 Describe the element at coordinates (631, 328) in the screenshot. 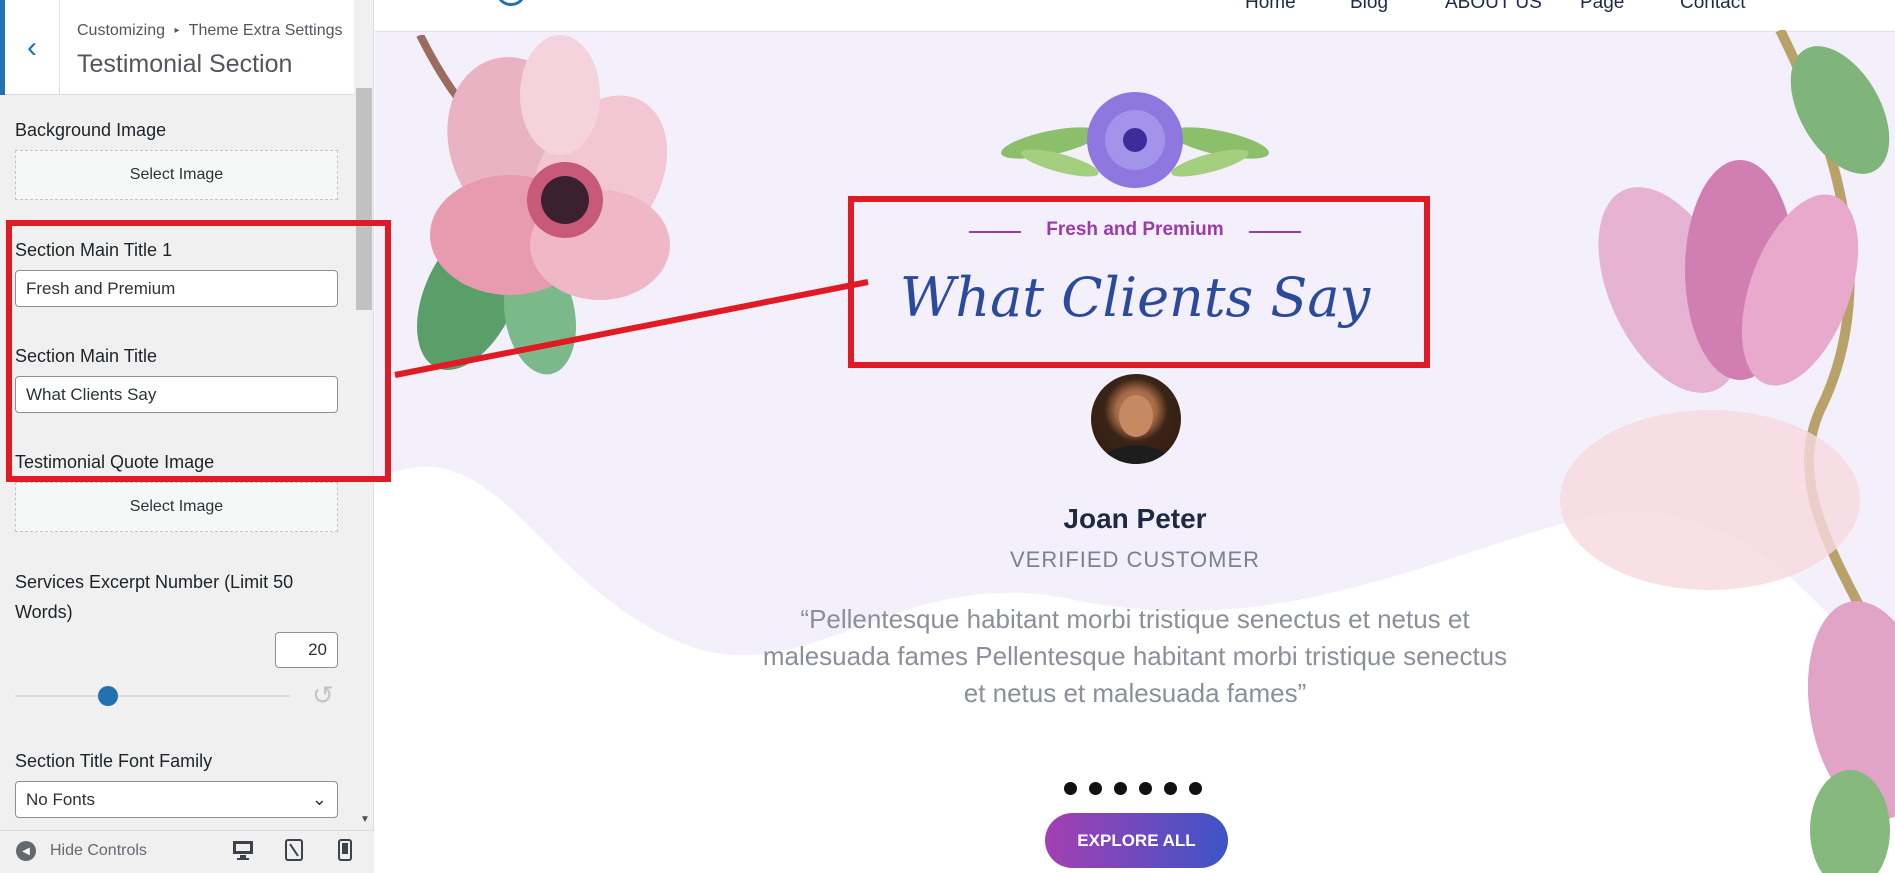

I see `highlight-connector` at that location.